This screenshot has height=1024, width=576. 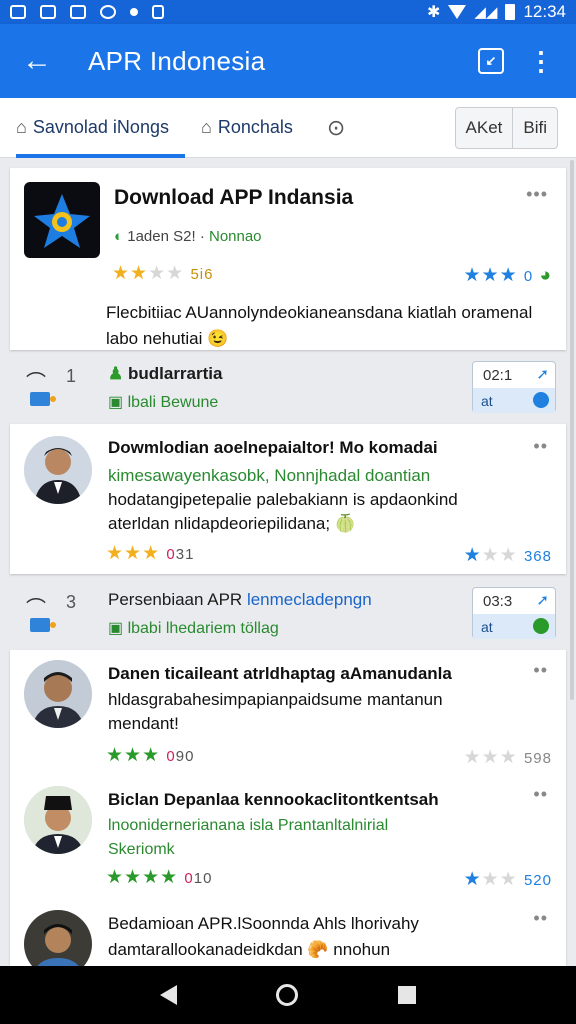 What do you see at coordinates (247, 128) in the screenshot?
I see `tab-ronchals: ⌂ Ronchals` at bounding box center [247, 128].